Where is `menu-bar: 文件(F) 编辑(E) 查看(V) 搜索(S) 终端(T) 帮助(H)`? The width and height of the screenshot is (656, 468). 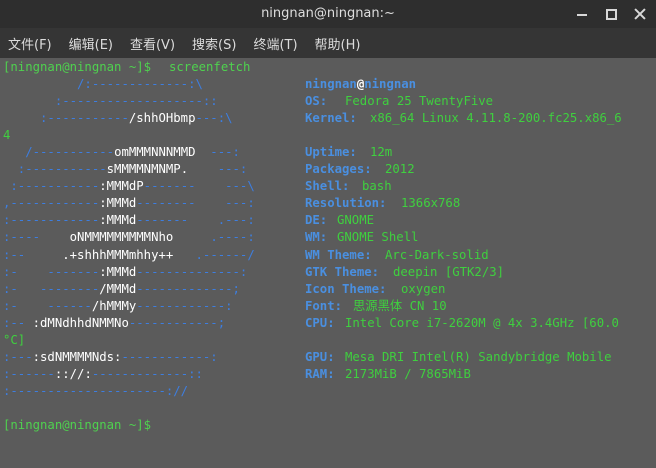
menu-bar: 文件(F) 编辑(E) 查看(V) 搜索(S) 终端(T) 帮助(H) is located at coordinates (328, 43).